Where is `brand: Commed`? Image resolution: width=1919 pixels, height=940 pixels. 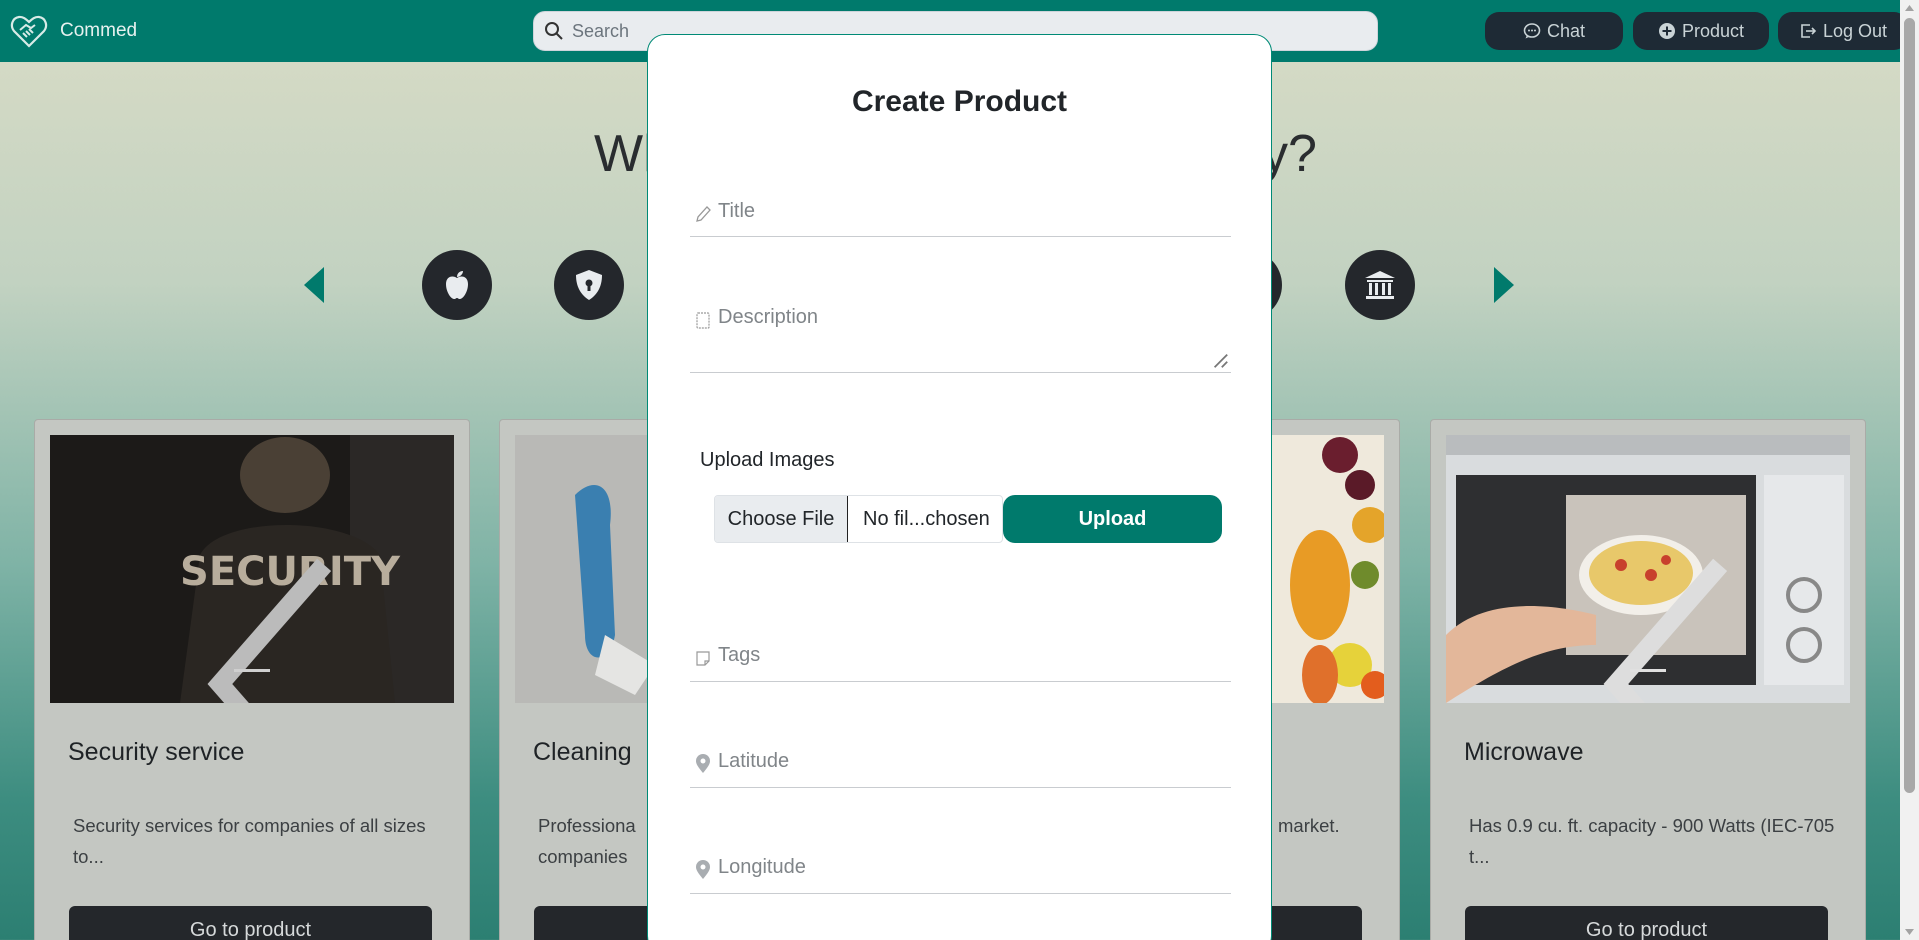 brand: Commed is located at coordinates (73, 31).